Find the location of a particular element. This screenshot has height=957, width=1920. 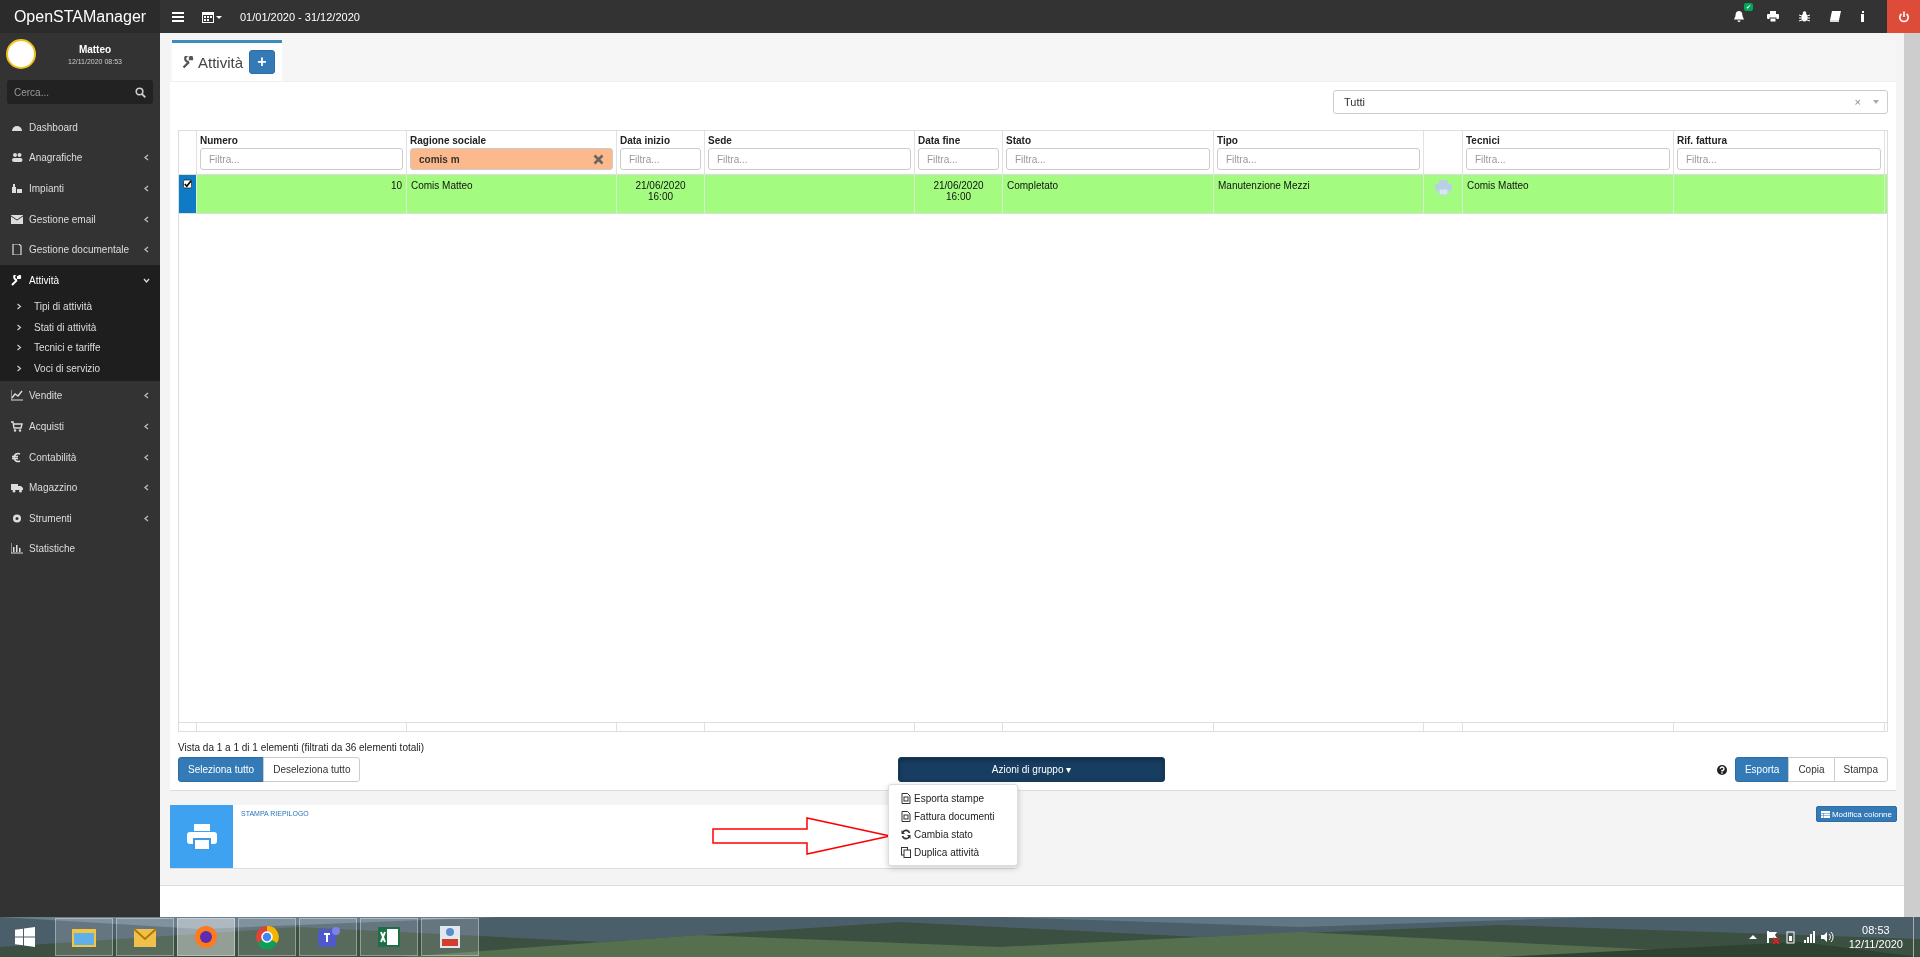

table-cell-text: Completato is located at coordinates (1033, 186).